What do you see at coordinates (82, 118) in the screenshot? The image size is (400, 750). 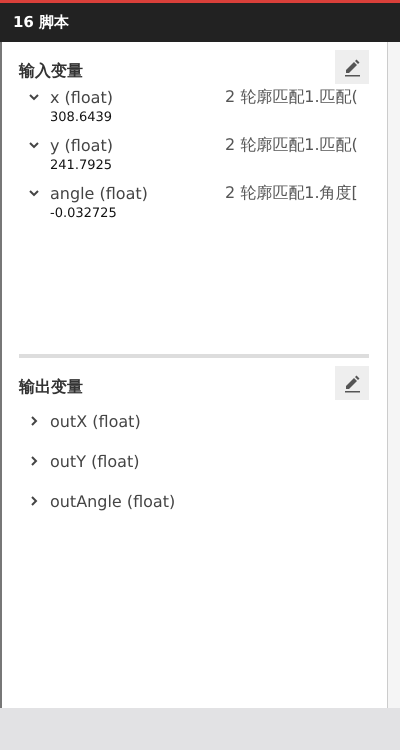 I see `variable-value: 308.6439` at bounding box center [82, 118].